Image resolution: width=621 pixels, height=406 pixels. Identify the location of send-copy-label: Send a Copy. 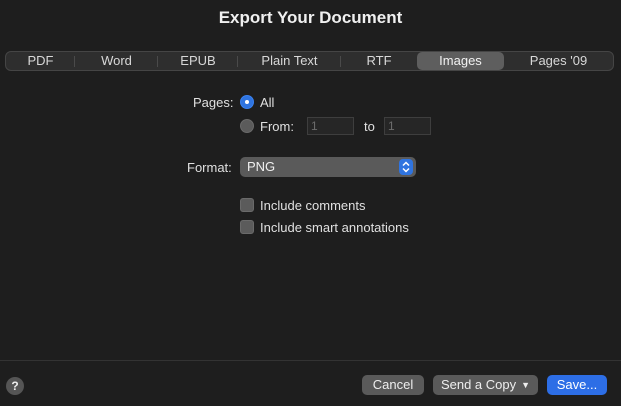
(478, 384).